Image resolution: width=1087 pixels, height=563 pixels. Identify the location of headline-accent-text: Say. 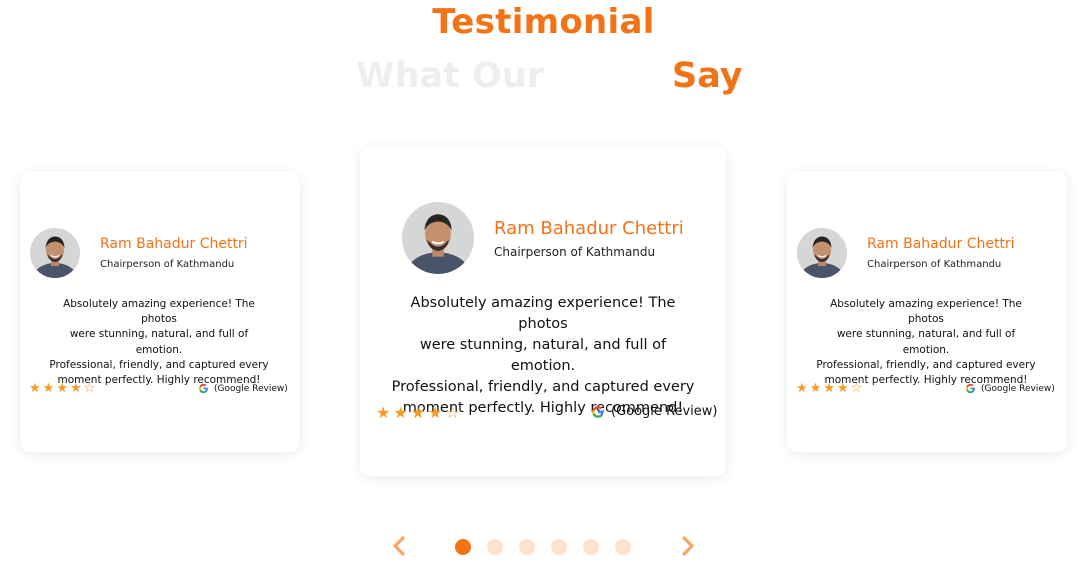
(707, 76).